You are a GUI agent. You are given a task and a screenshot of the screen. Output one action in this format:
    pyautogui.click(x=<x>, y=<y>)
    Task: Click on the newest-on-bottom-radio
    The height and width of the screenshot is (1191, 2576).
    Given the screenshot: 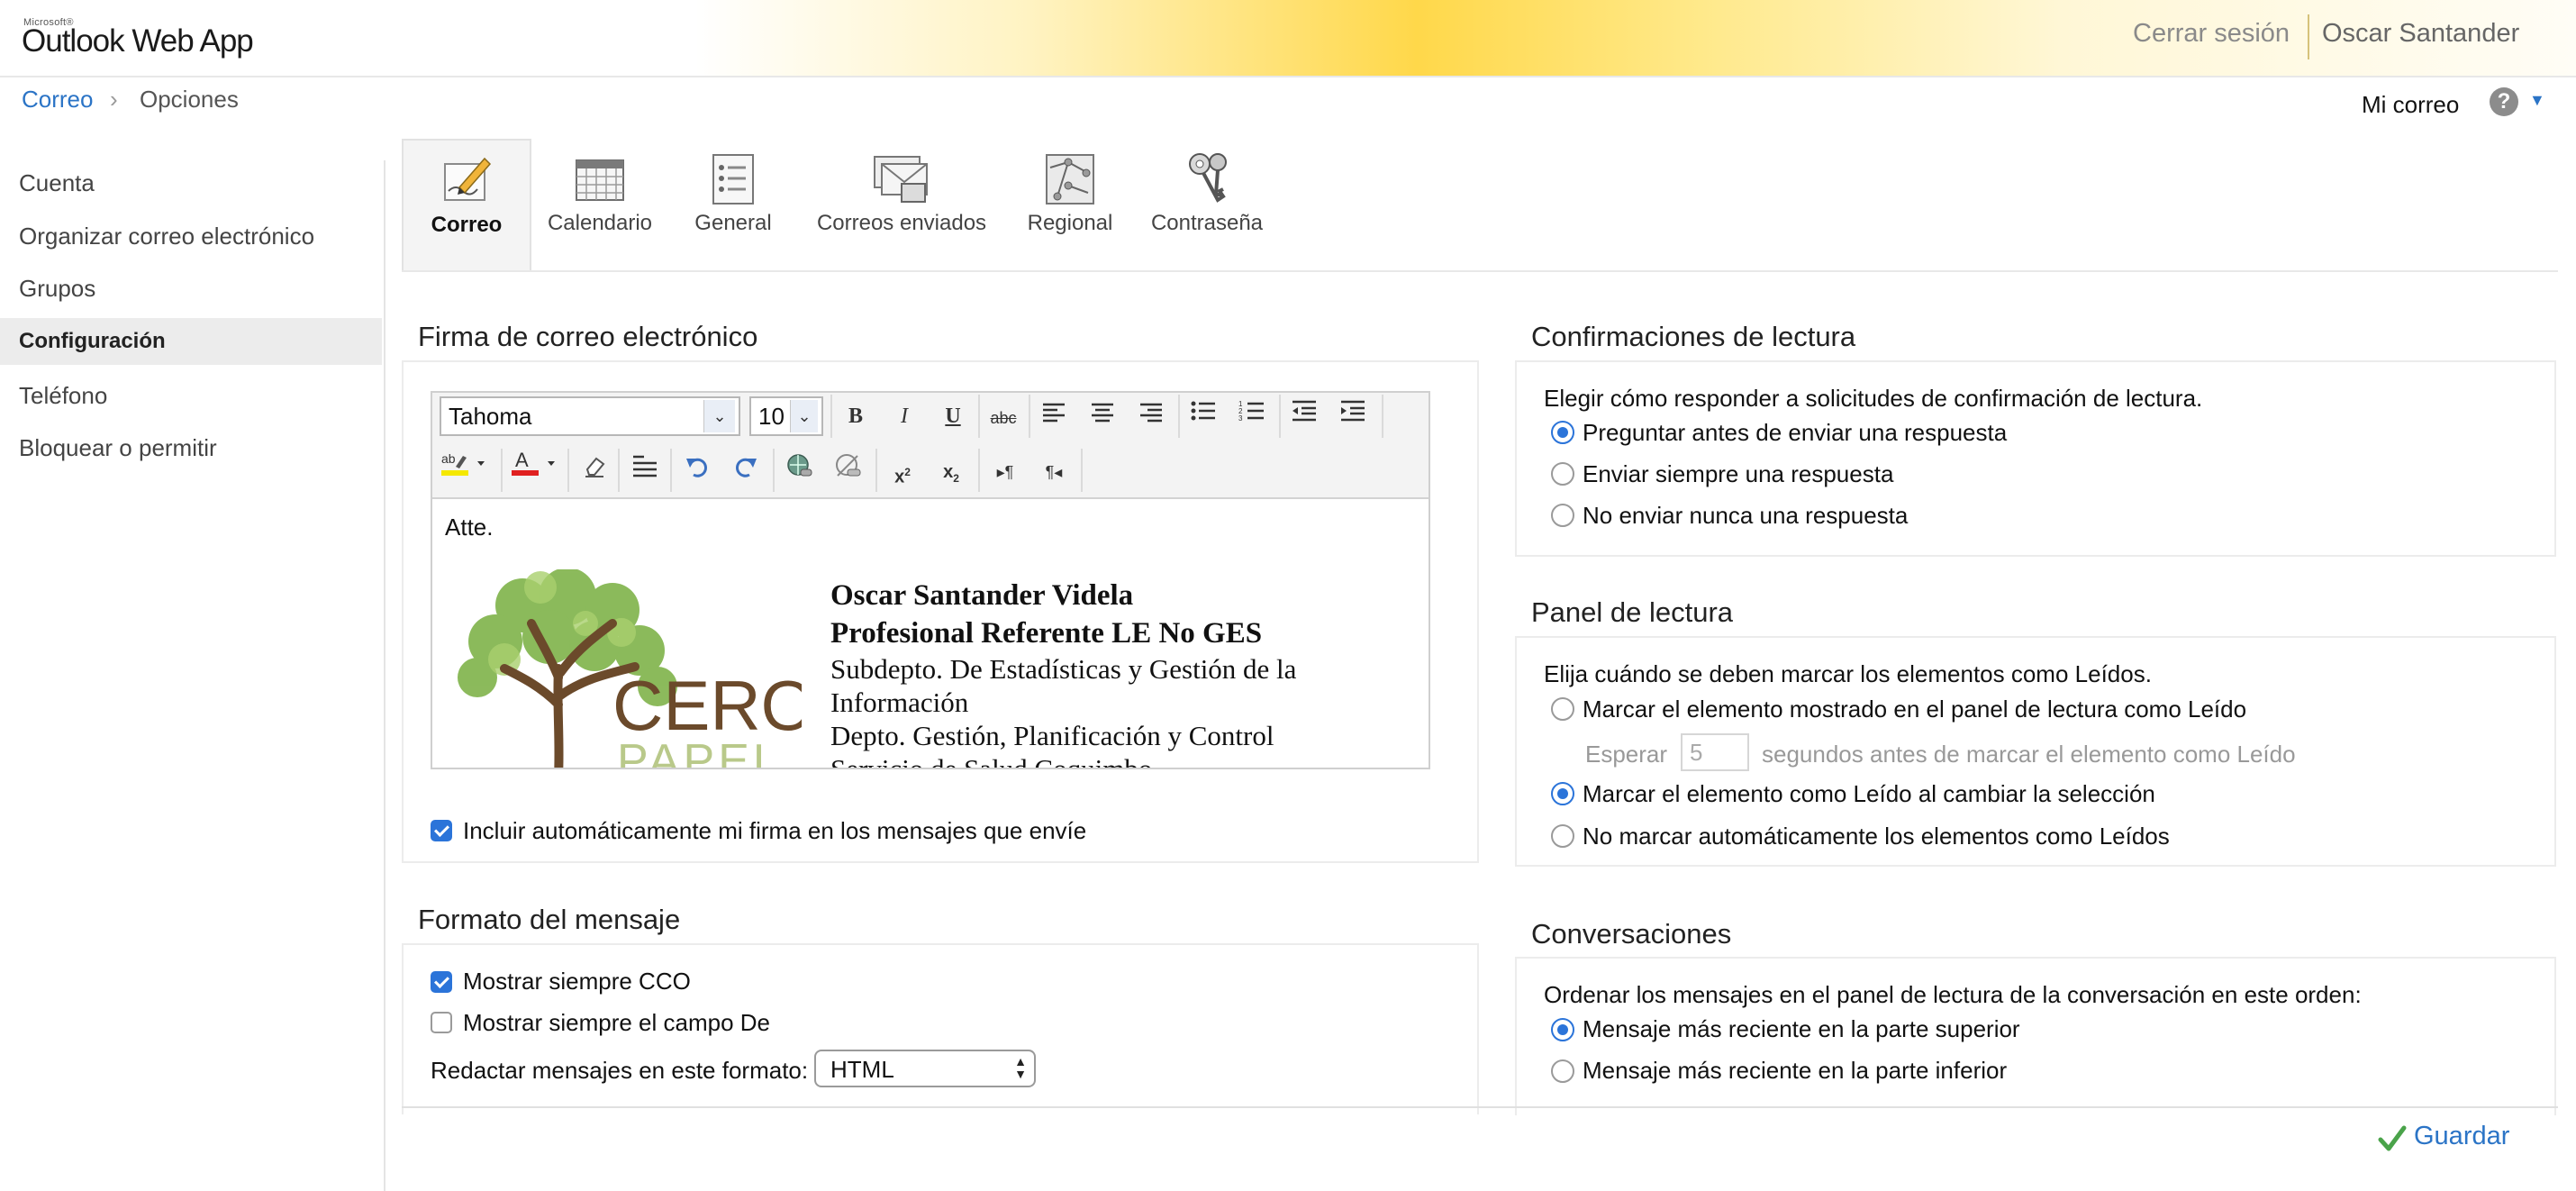 What is the action you would take?
    pyautogui.click(x=1562, y=1071)
    